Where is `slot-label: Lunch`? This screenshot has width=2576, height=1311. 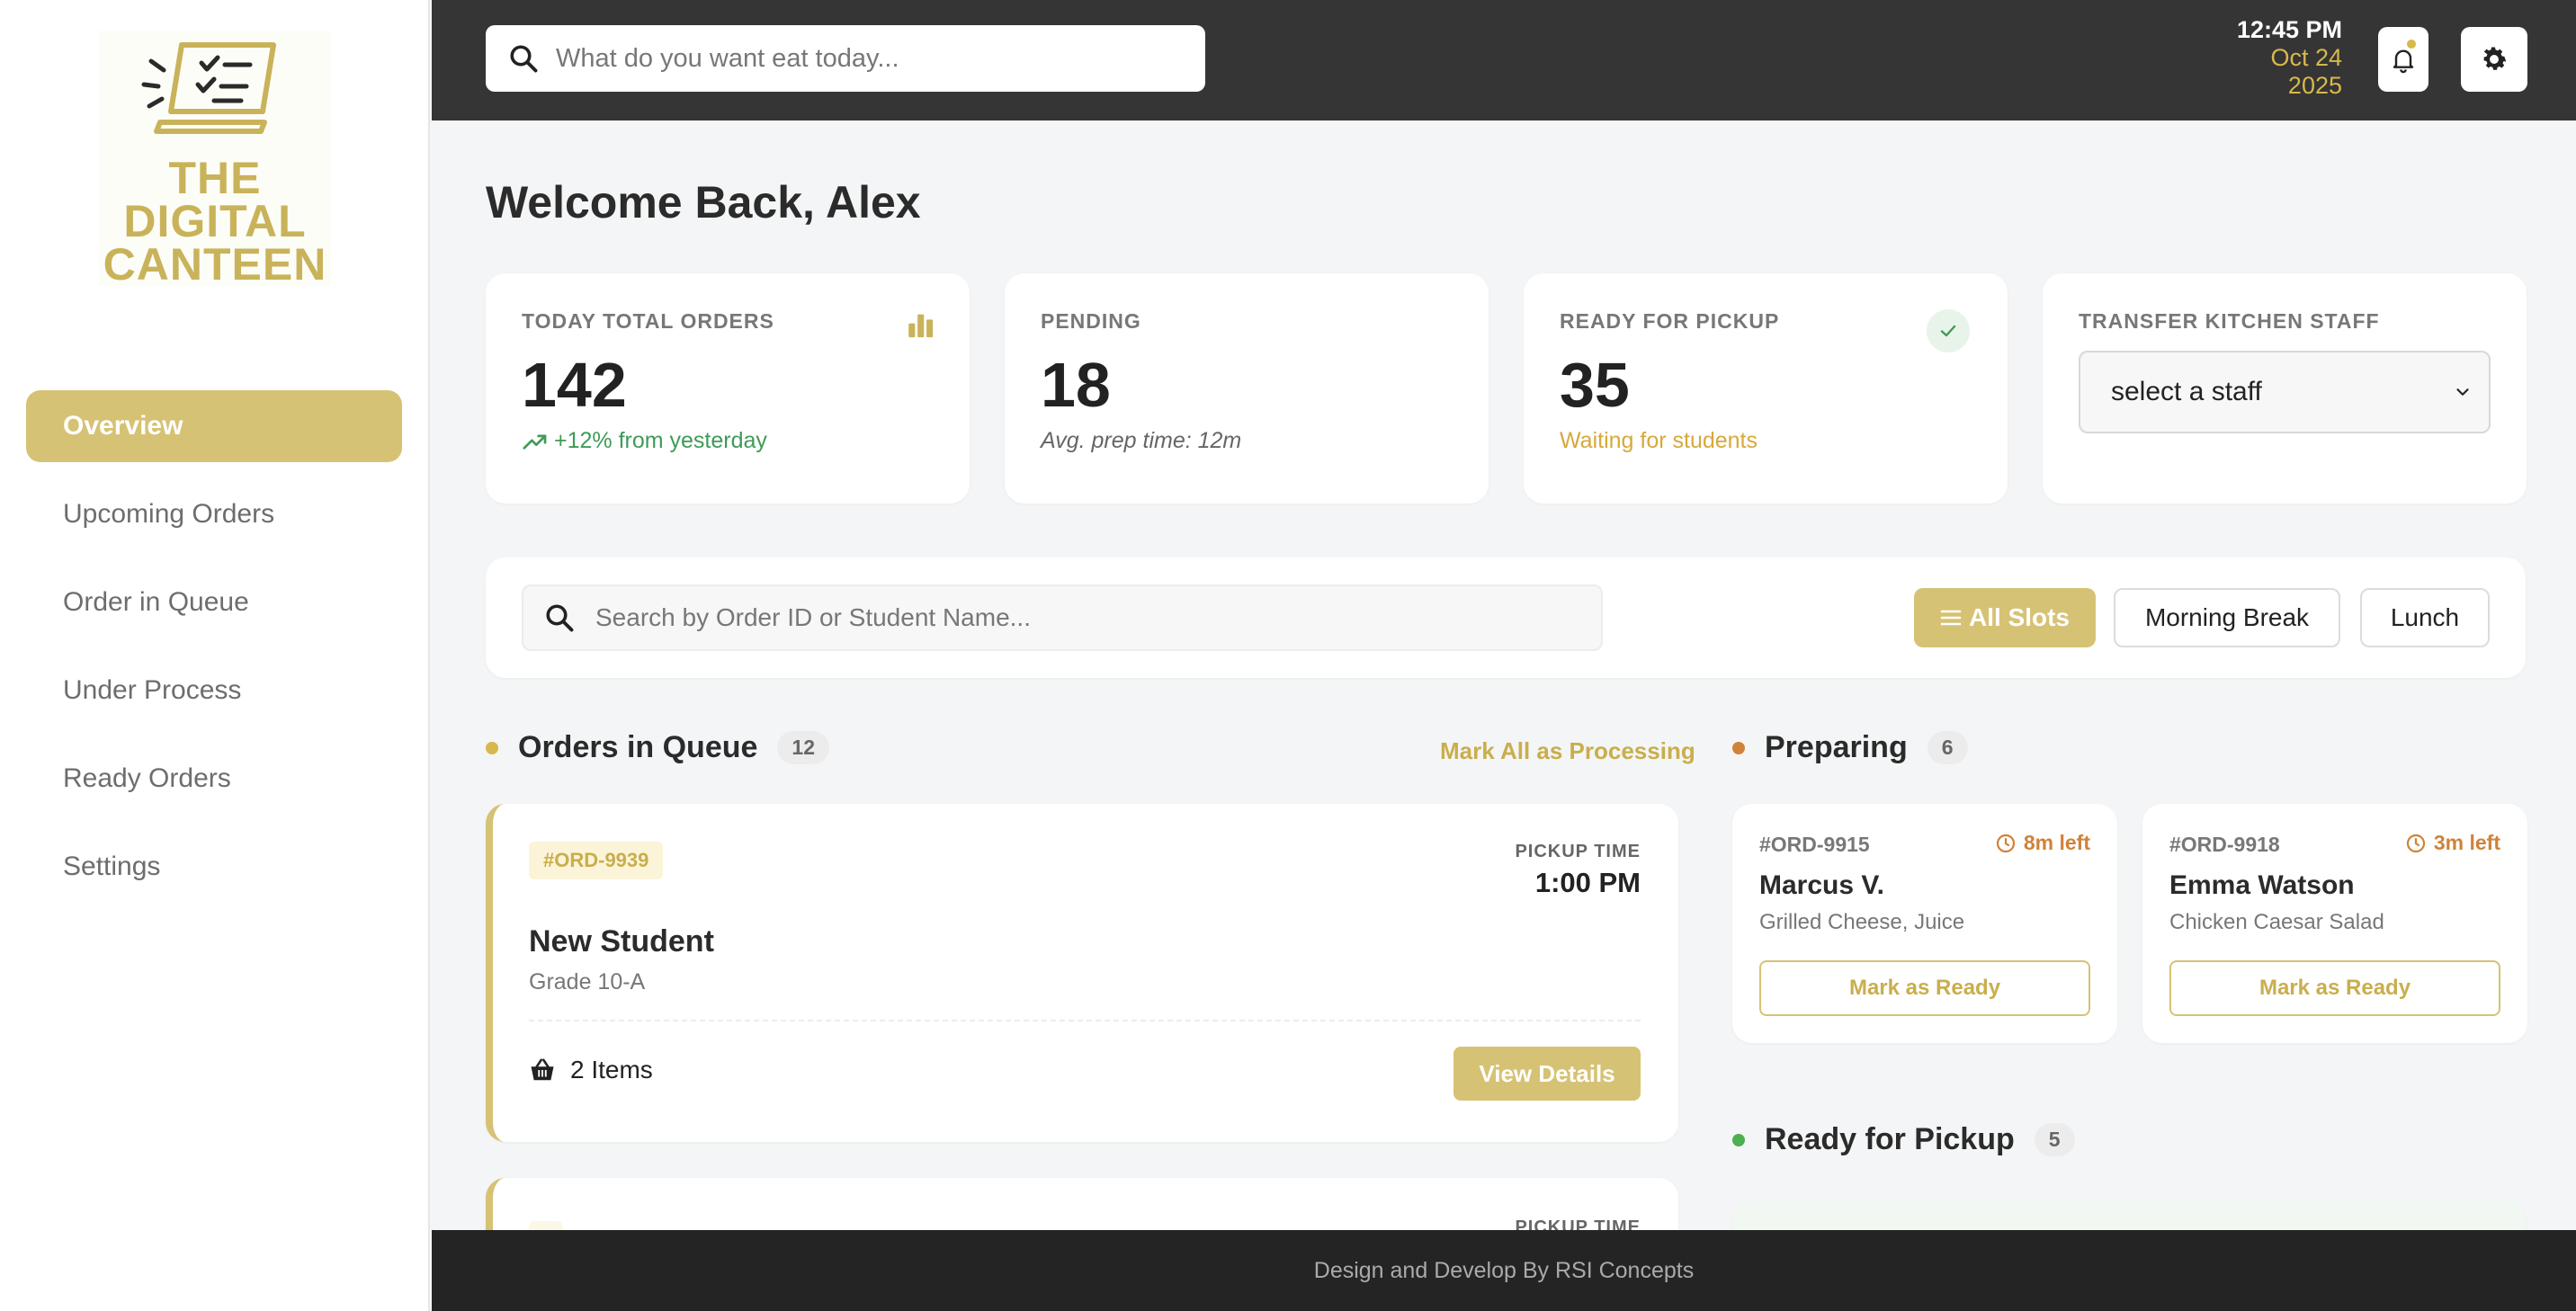
slot-label: Lunch is located at coordinates (2425, 617).